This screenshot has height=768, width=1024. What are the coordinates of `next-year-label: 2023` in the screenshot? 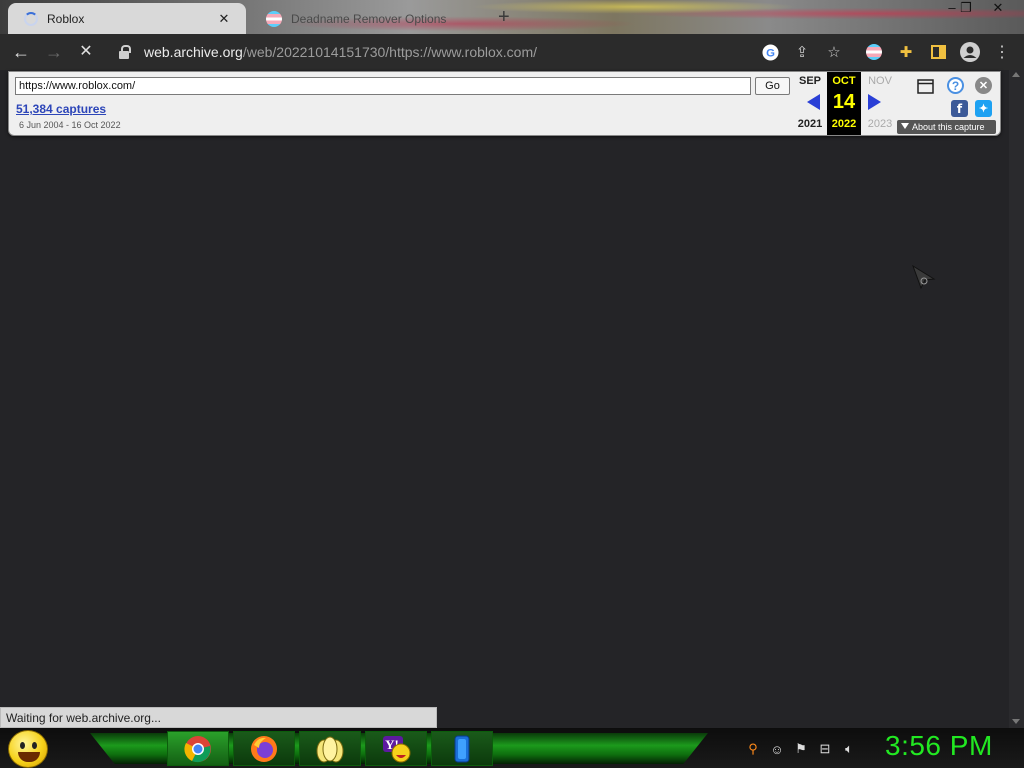 It's located at (880, 124).